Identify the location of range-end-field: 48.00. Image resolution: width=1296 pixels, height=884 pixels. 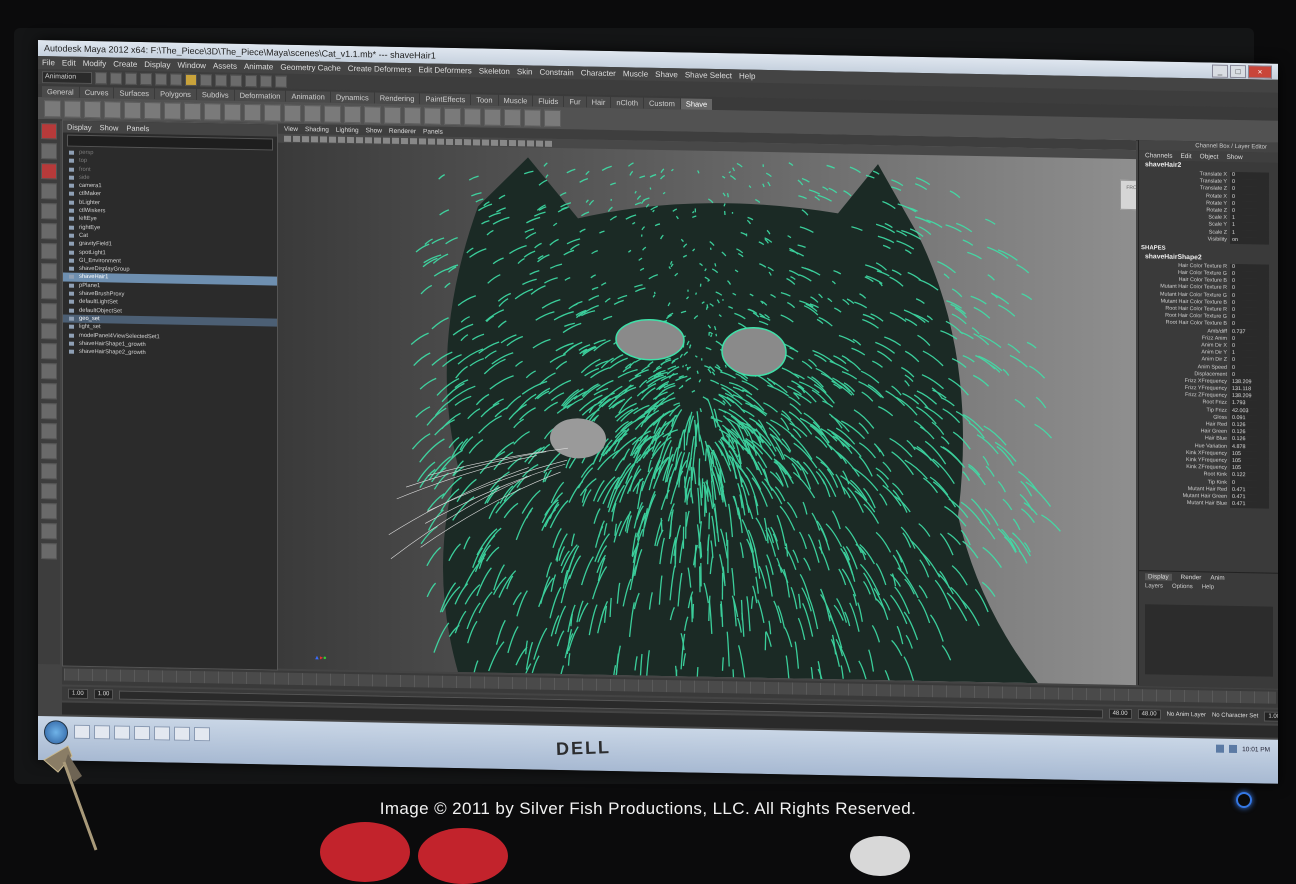
(1149, 714).